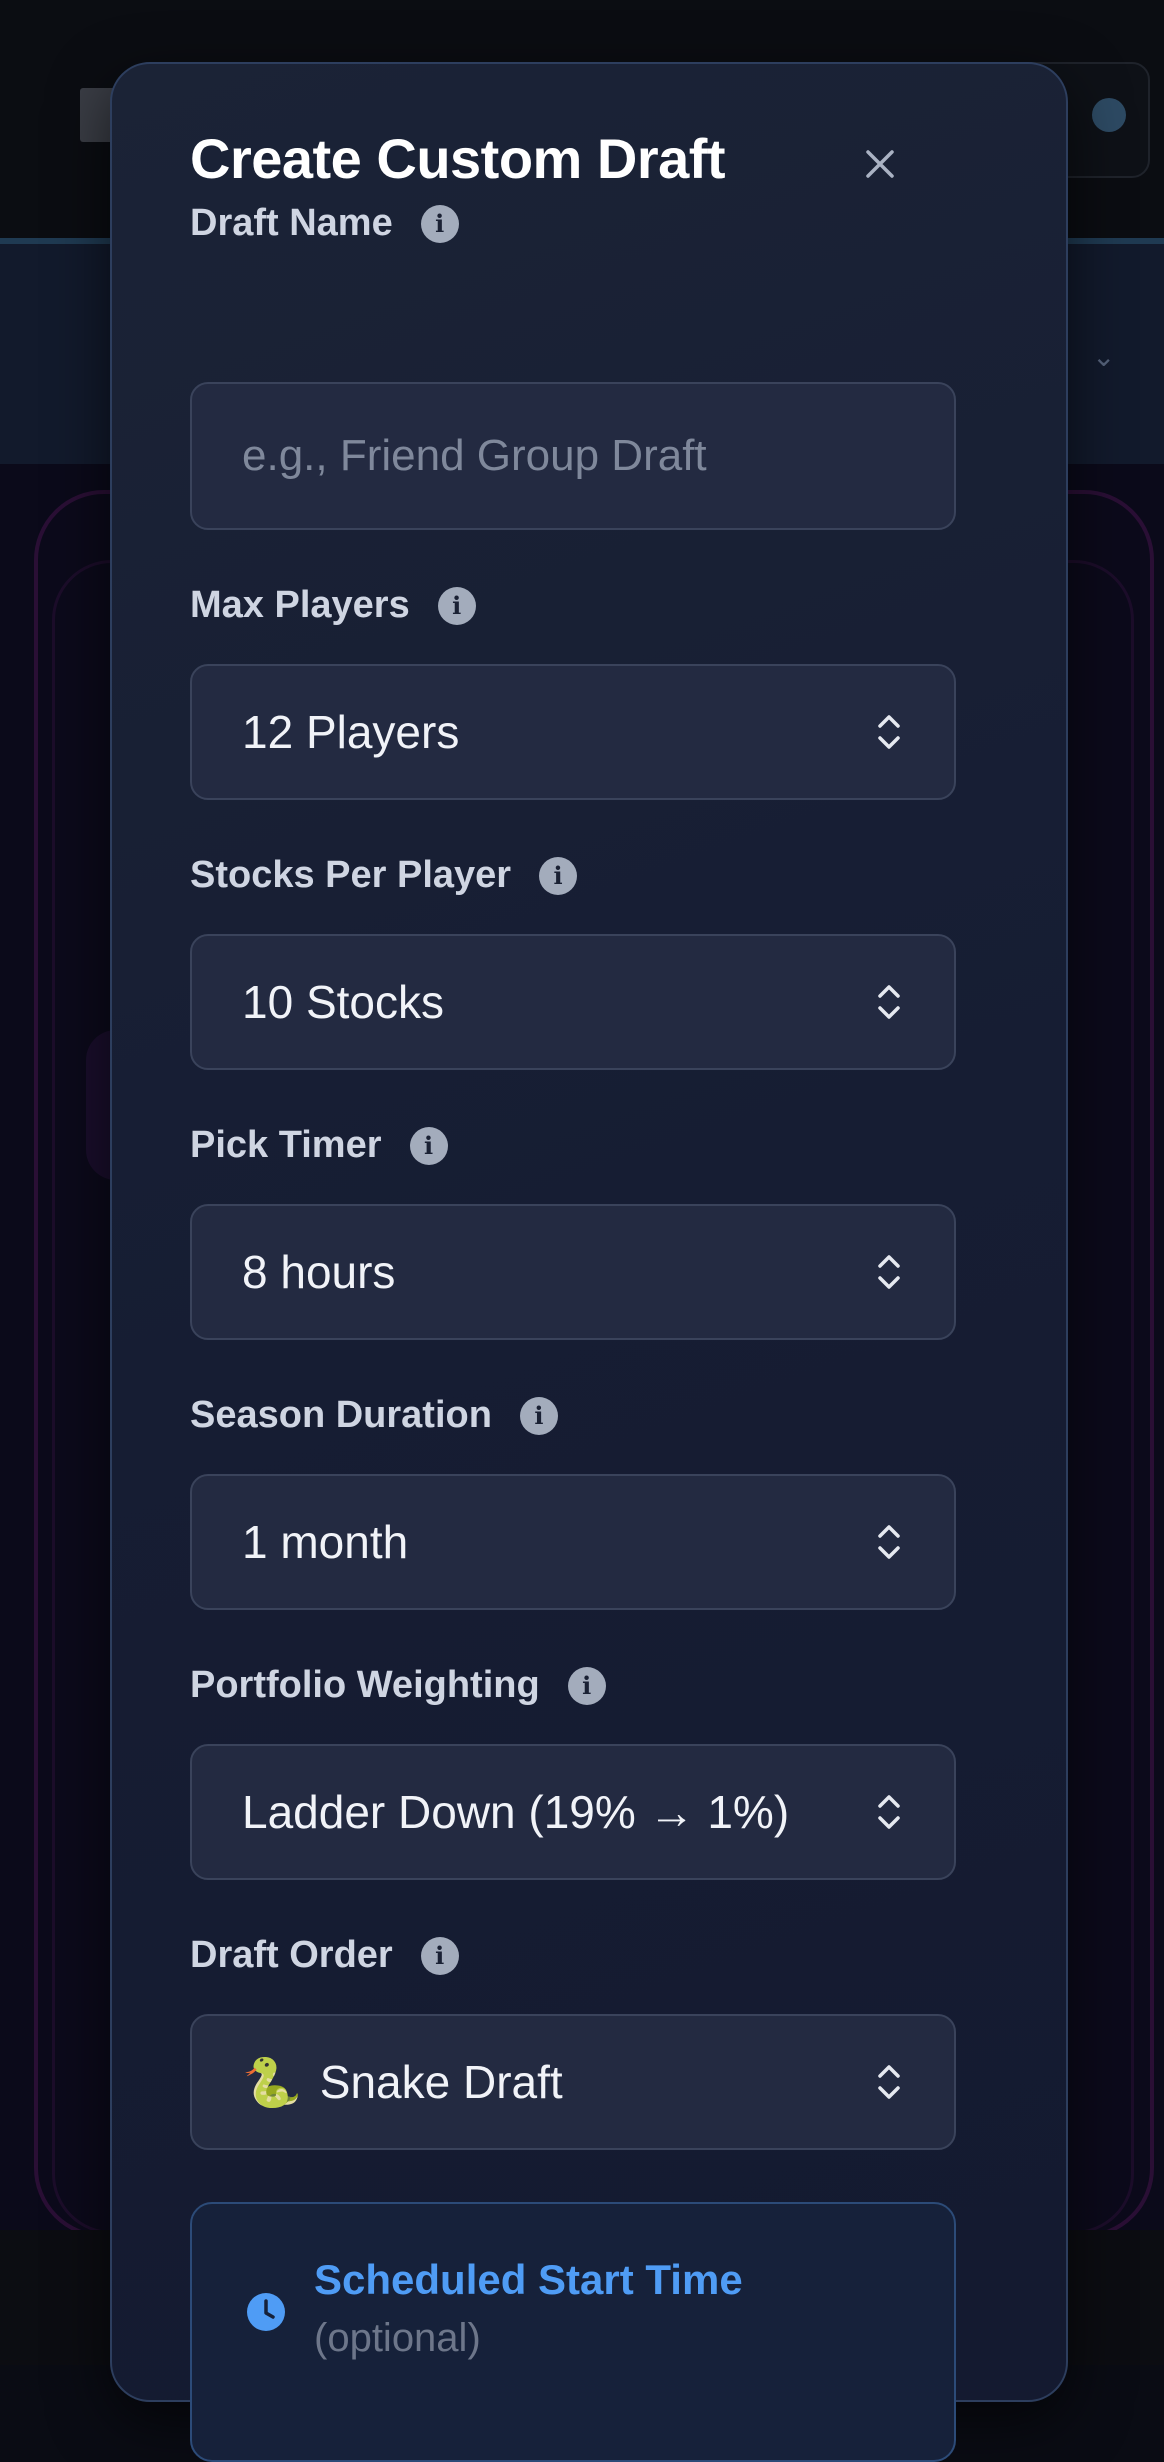 The height and width of the screenshot is (2462, 1164). Describe the element at coordinates (291, 223) in the screenshot. I see `draft-name-label-text: Draft Name` at that location.